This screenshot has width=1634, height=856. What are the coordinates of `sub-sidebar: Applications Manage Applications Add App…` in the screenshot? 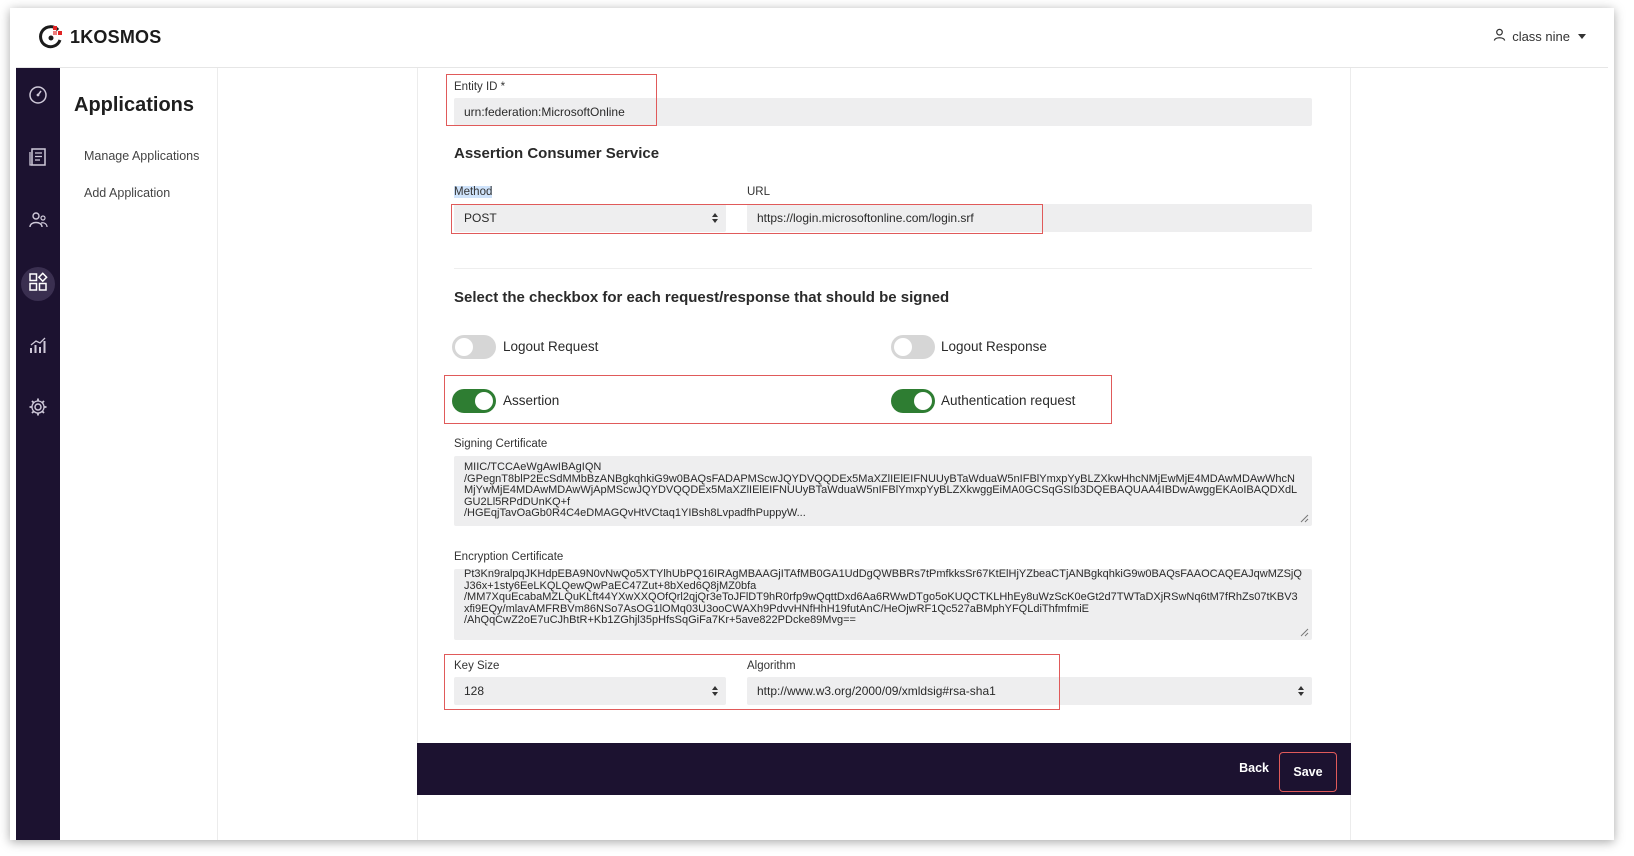 It's located at (139, 454).